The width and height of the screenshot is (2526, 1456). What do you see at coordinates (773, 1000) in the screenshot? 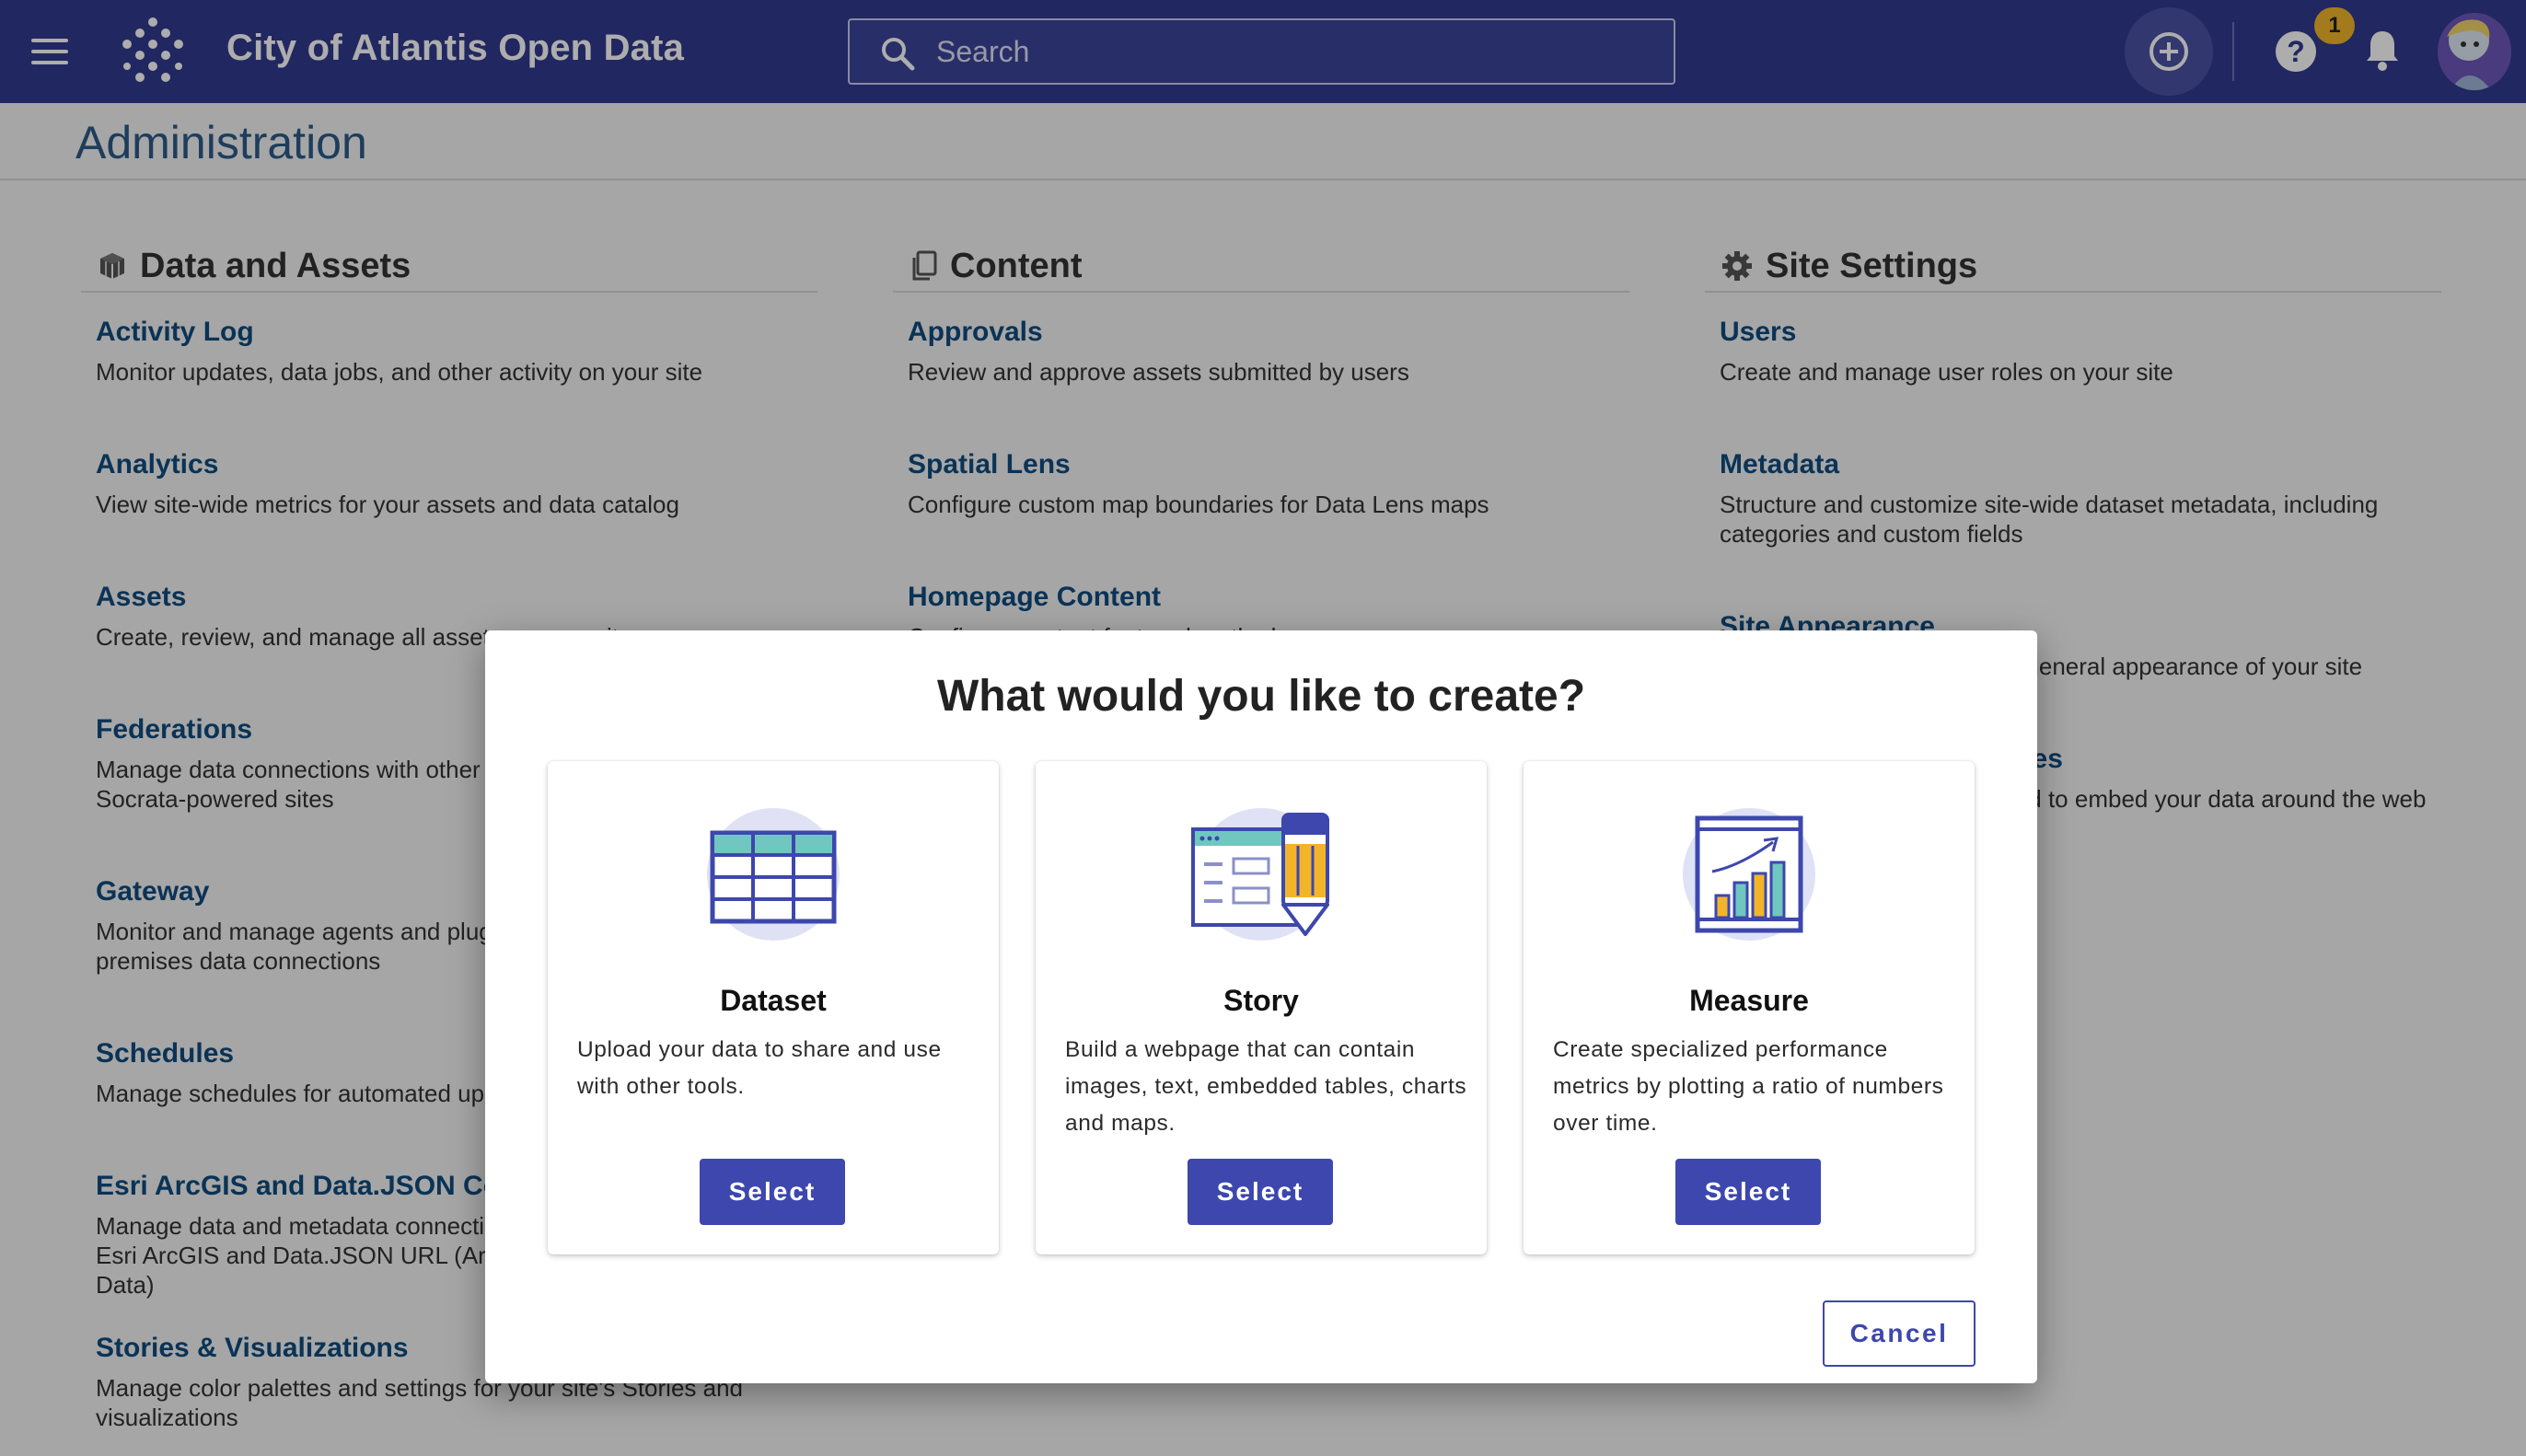
I see `card-title: Dataset` at bounding box center [773, 1000].